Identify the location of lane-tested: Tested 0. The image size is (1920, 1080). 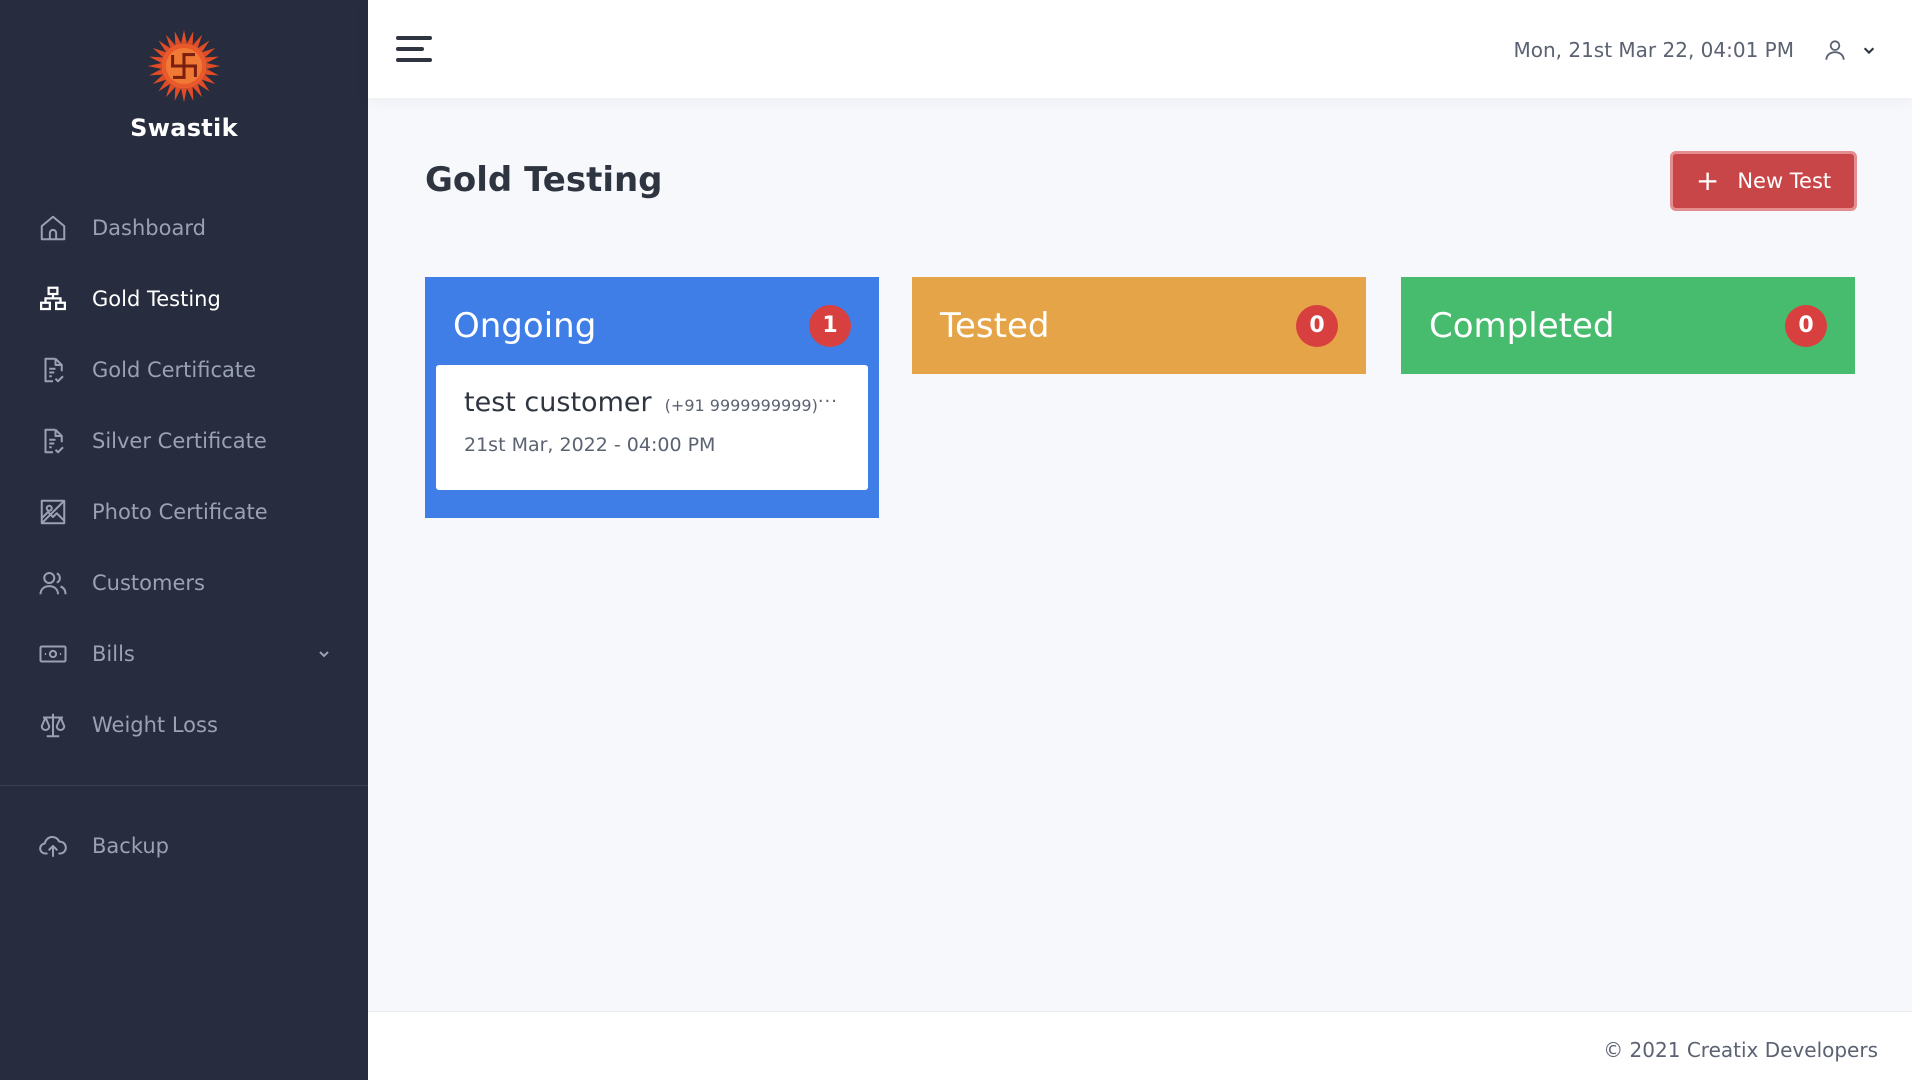
(1139, 325).